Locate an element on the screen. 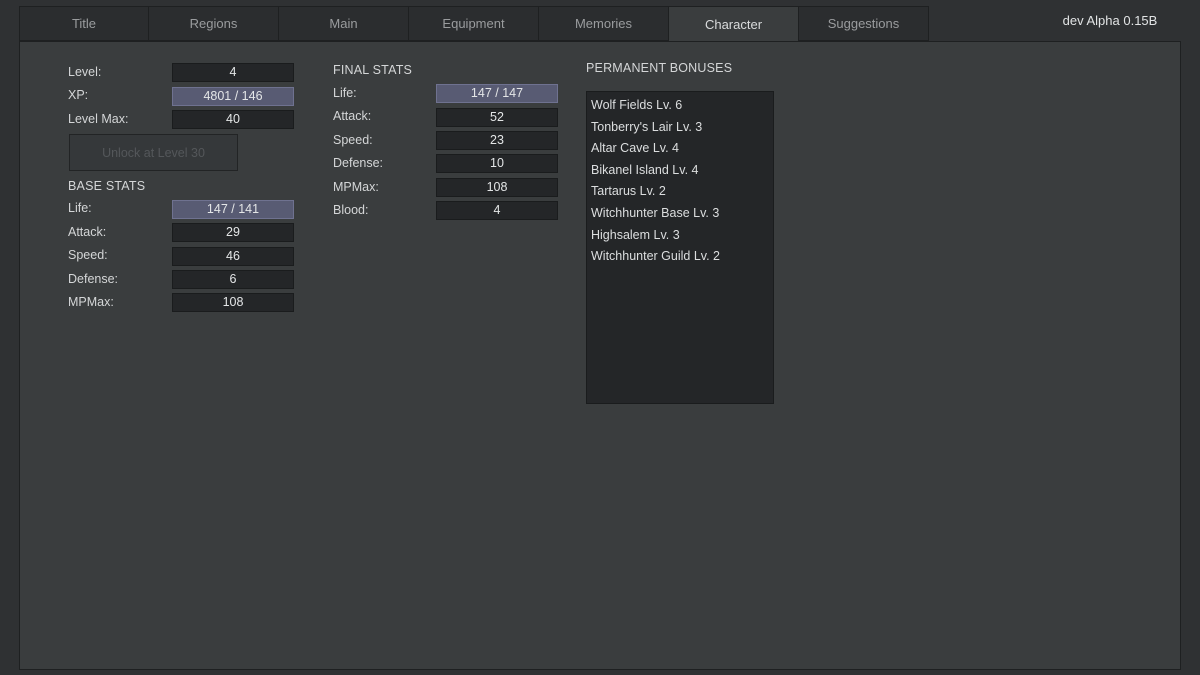  list-item: Altar Cave Lv. 4 is located at coordinates (635, 148).